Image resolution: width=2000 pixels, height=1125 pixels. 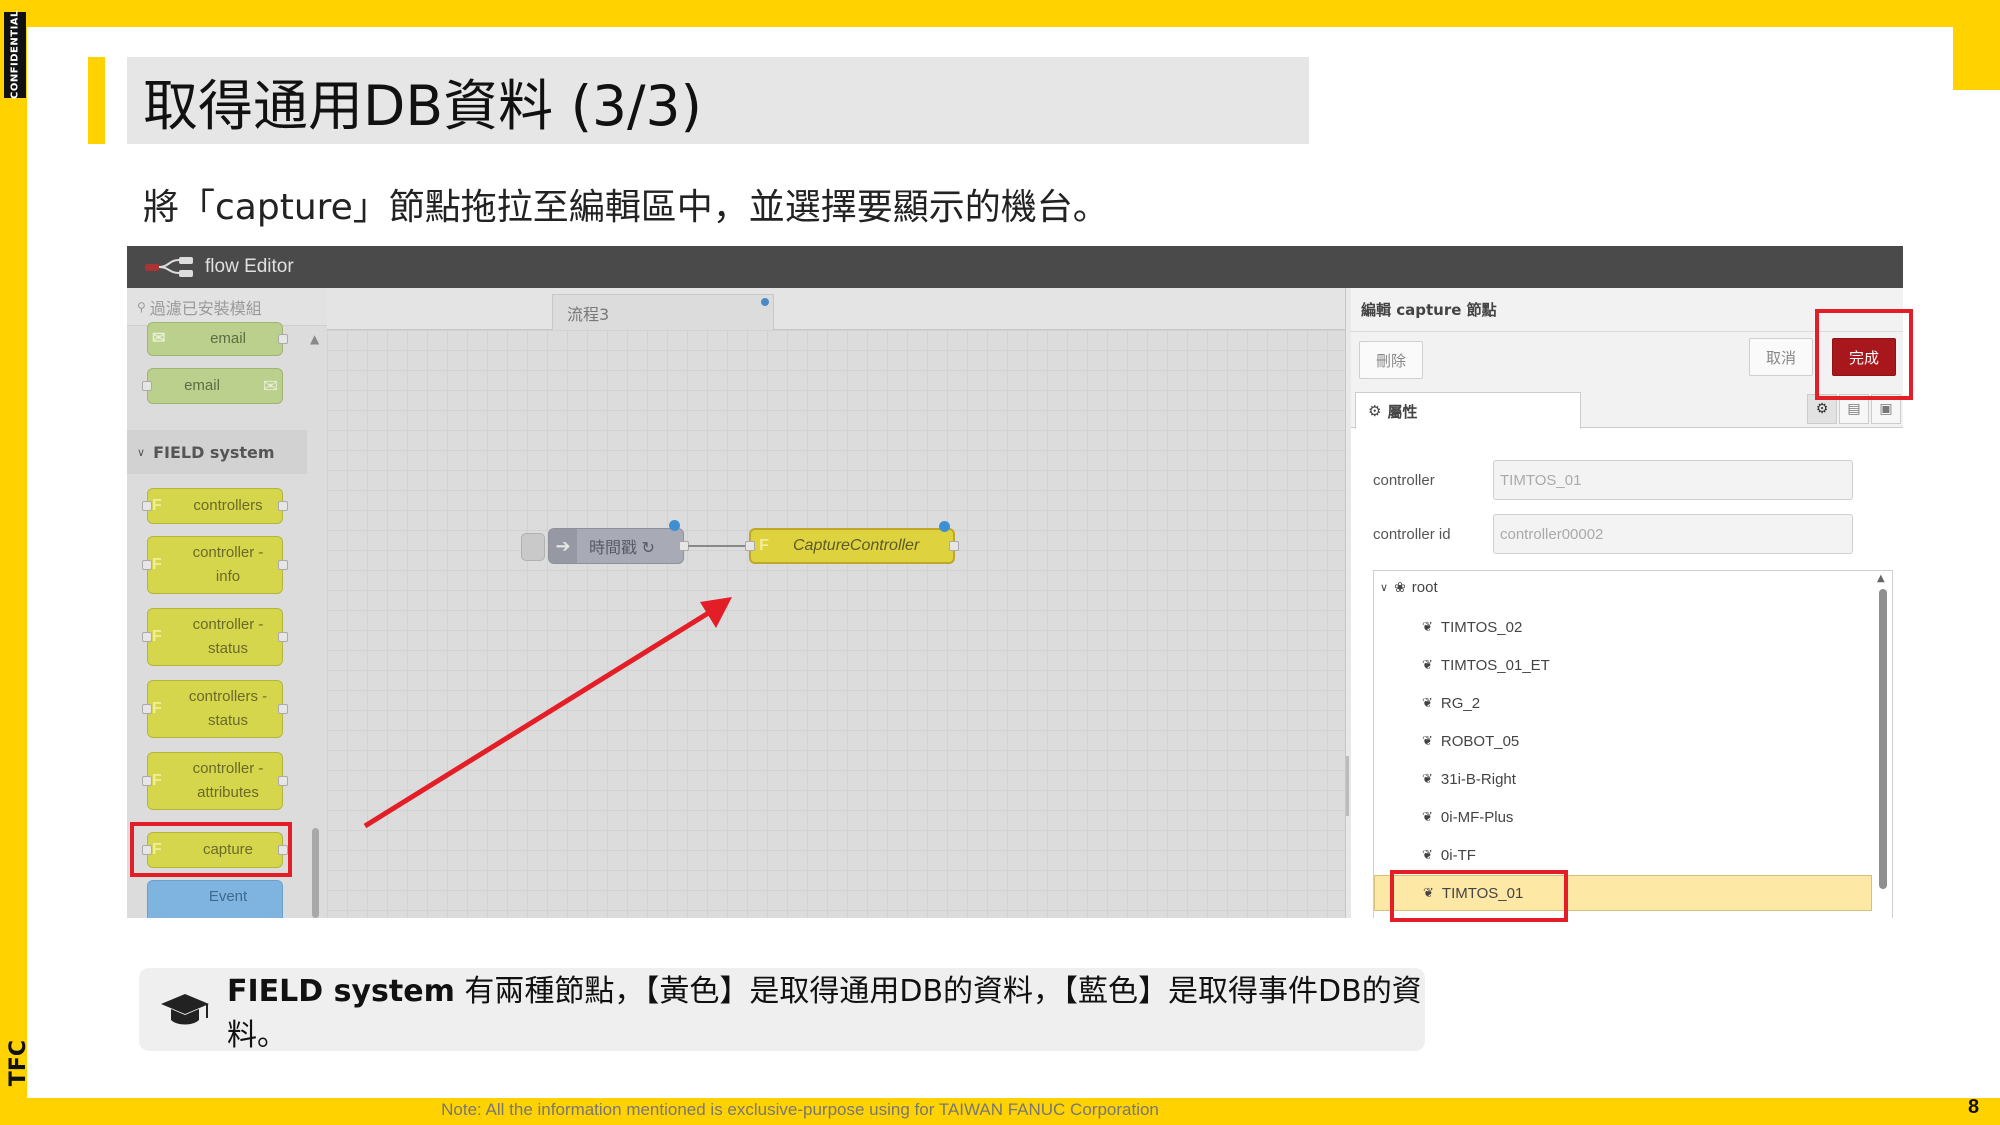 I want to click on palette-node-controller-info: F controller - info, so click(x=215, y=565).